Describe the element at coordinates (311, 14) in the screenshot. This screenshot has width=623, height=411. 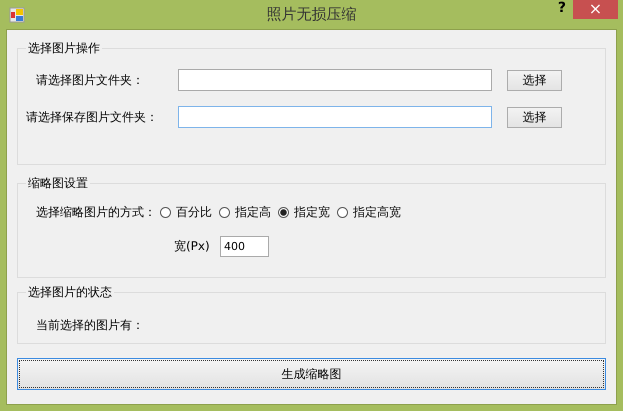
I see `window-title: 照片无损压缩` at that location.